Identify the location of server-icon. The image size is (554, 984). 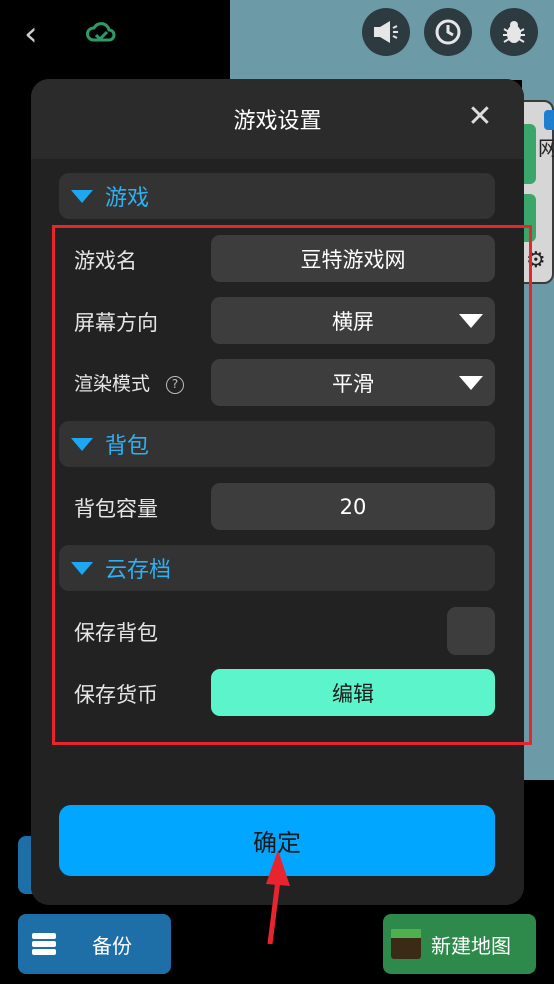
(44, 944).